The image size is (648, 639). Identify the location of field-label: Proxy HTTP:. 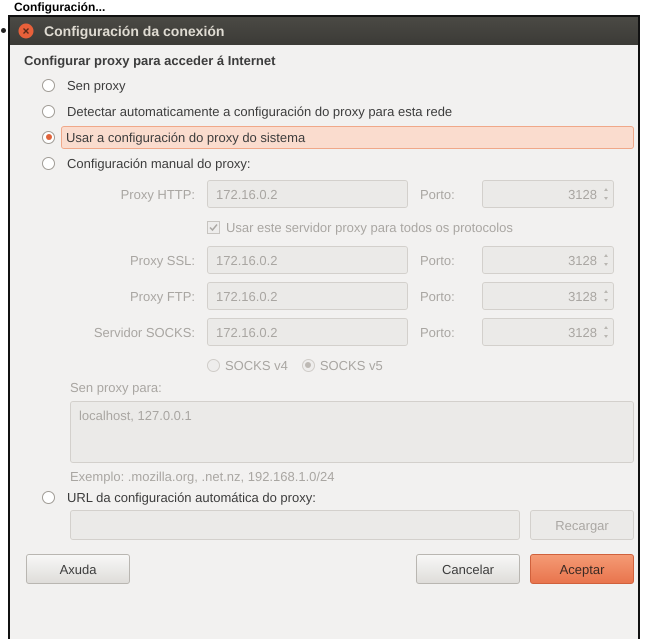
(157, 194).